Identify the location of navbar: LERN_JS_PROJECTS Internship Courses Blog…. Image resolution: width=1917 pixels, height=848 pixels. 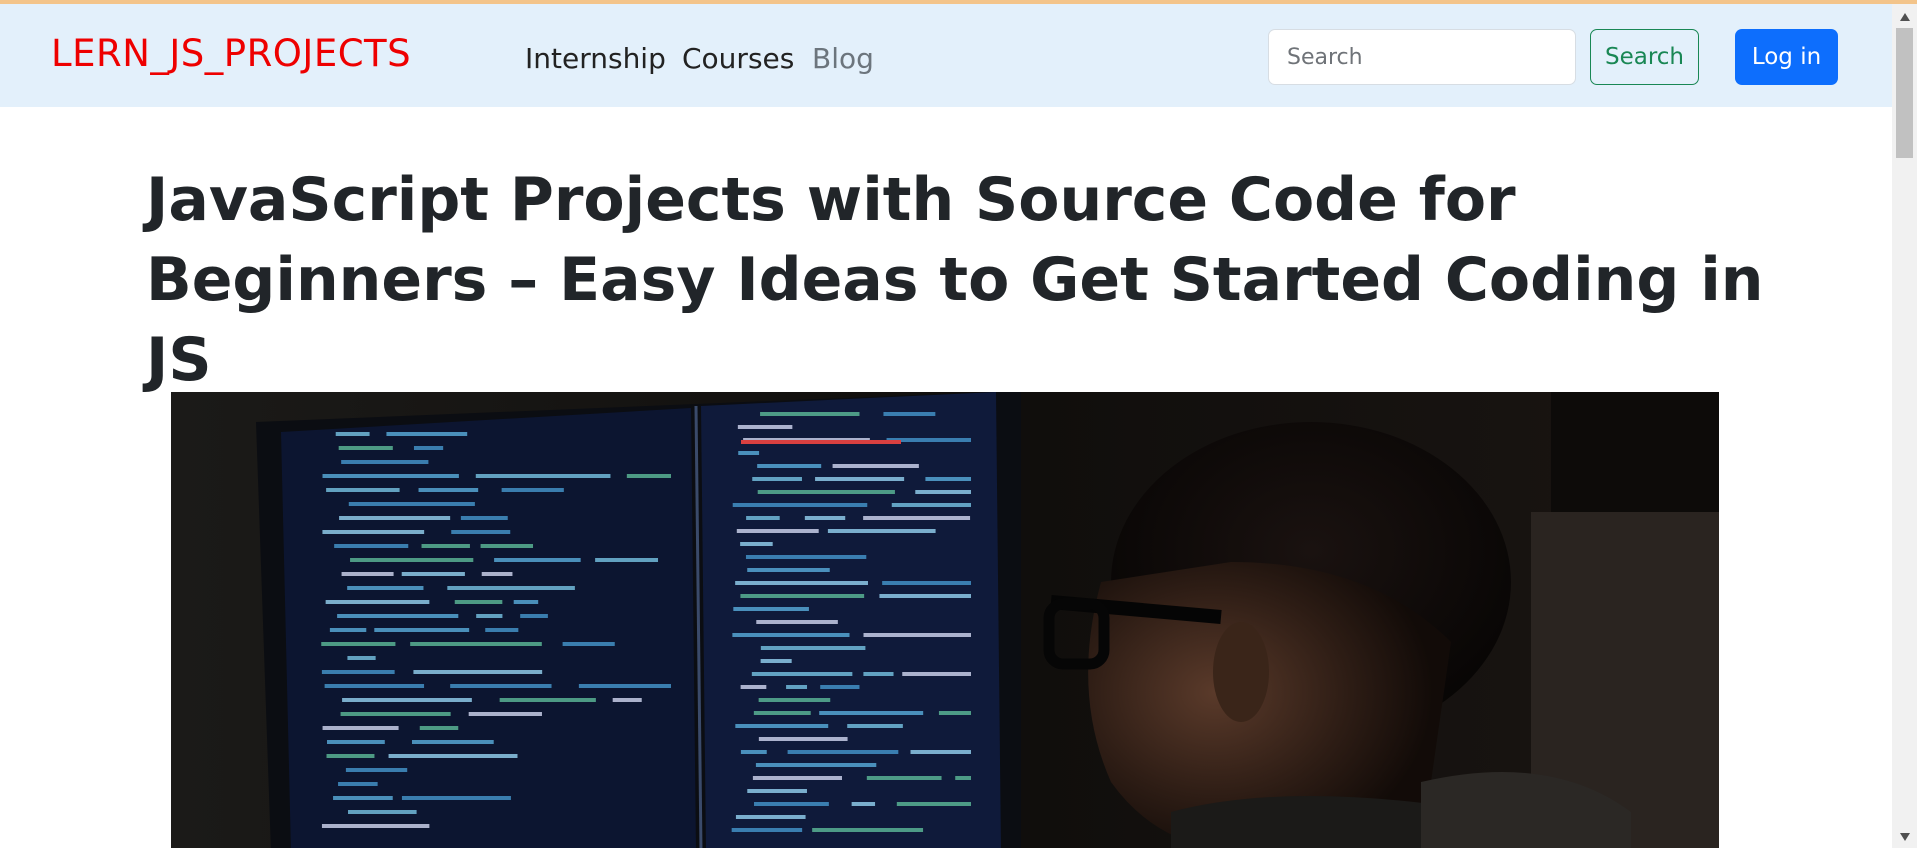
(946, 55).